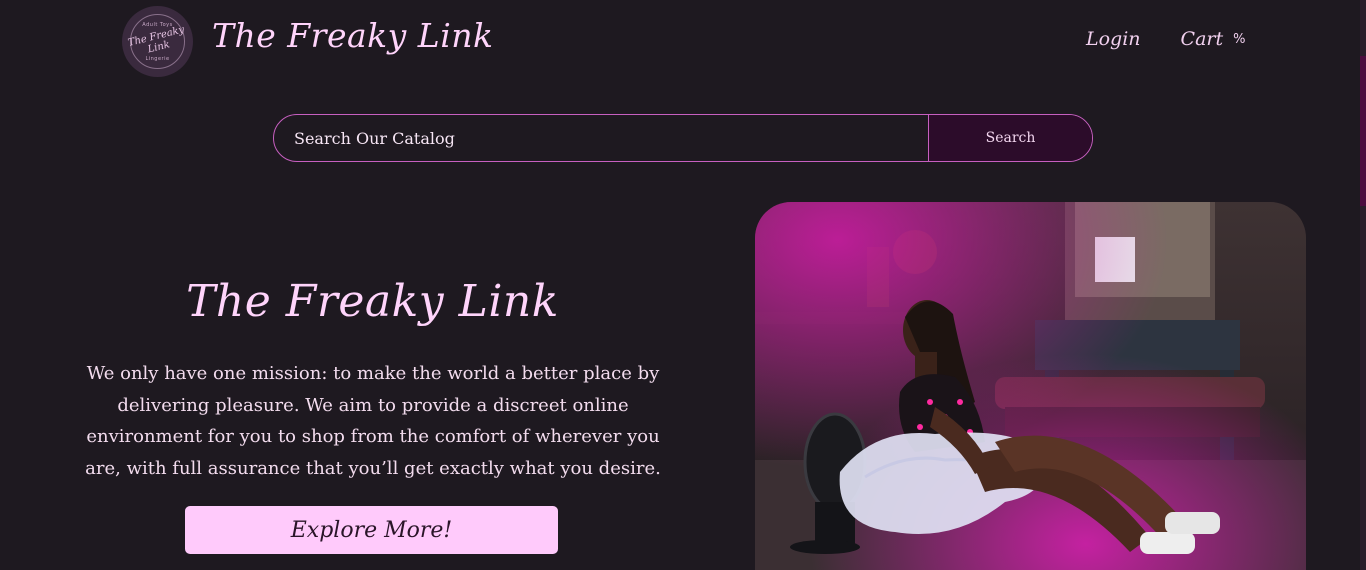 The image size is (1366, 570). Describe the element at coordinates (157, 41) in the screenshot. I see `site-logo: Adult Toys The Freaky Link Lingerie` at that location.